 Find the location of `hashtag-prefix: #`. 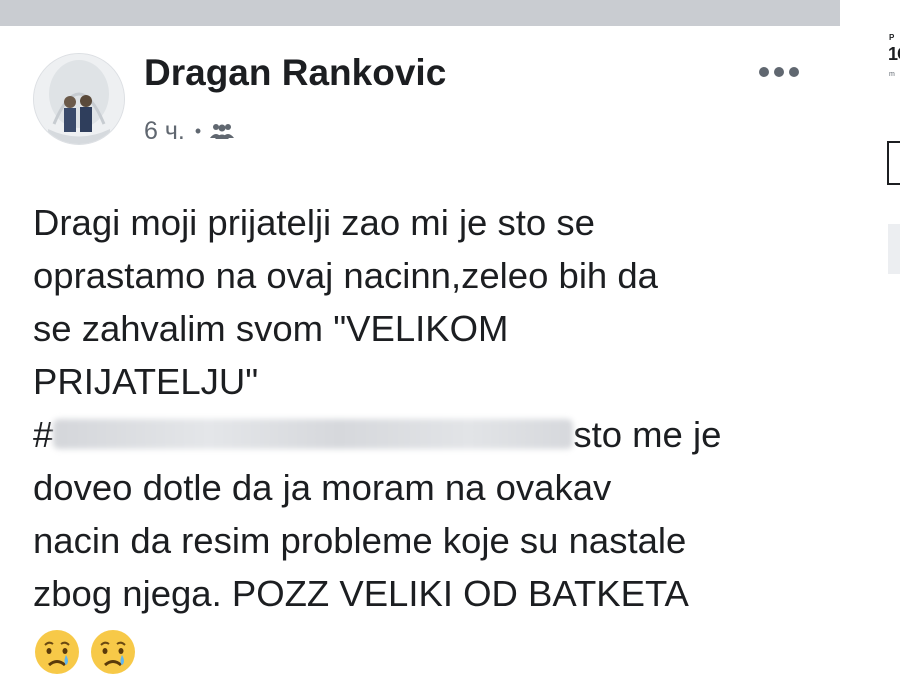

hashtag-prefix: # is located at coordinates (43, 434).